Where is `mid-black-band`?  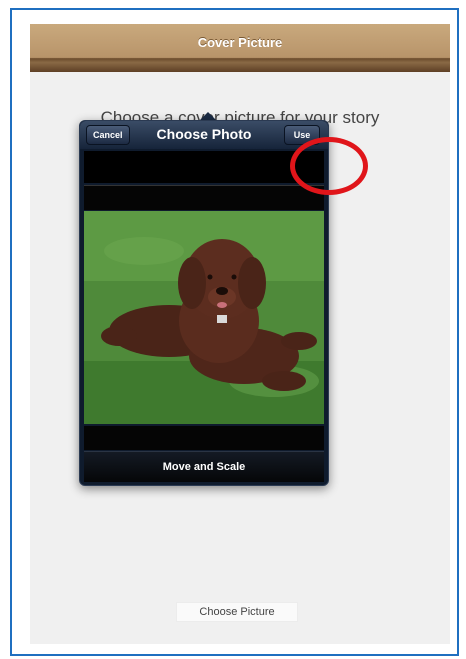 mid-black-band is located at coordinates (204, 197).